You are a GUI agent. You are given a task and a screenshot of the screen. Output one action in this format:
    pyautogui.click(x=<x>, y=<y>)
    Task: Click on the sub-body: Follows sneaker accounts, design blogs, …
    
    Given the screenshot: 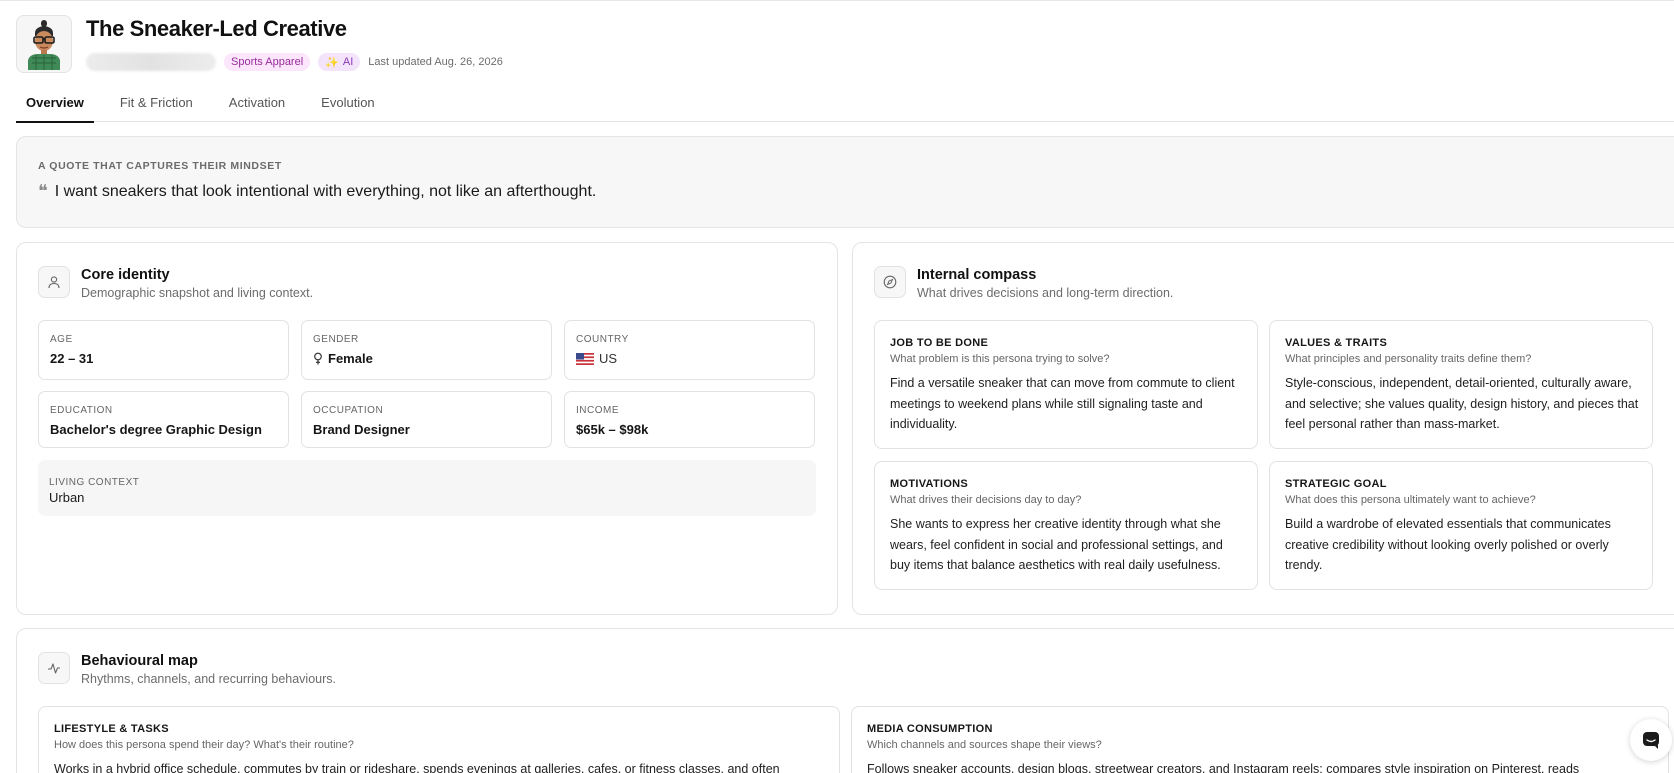 What is the action you would take?
    pyautogui.click(x=1223, y=767)
    